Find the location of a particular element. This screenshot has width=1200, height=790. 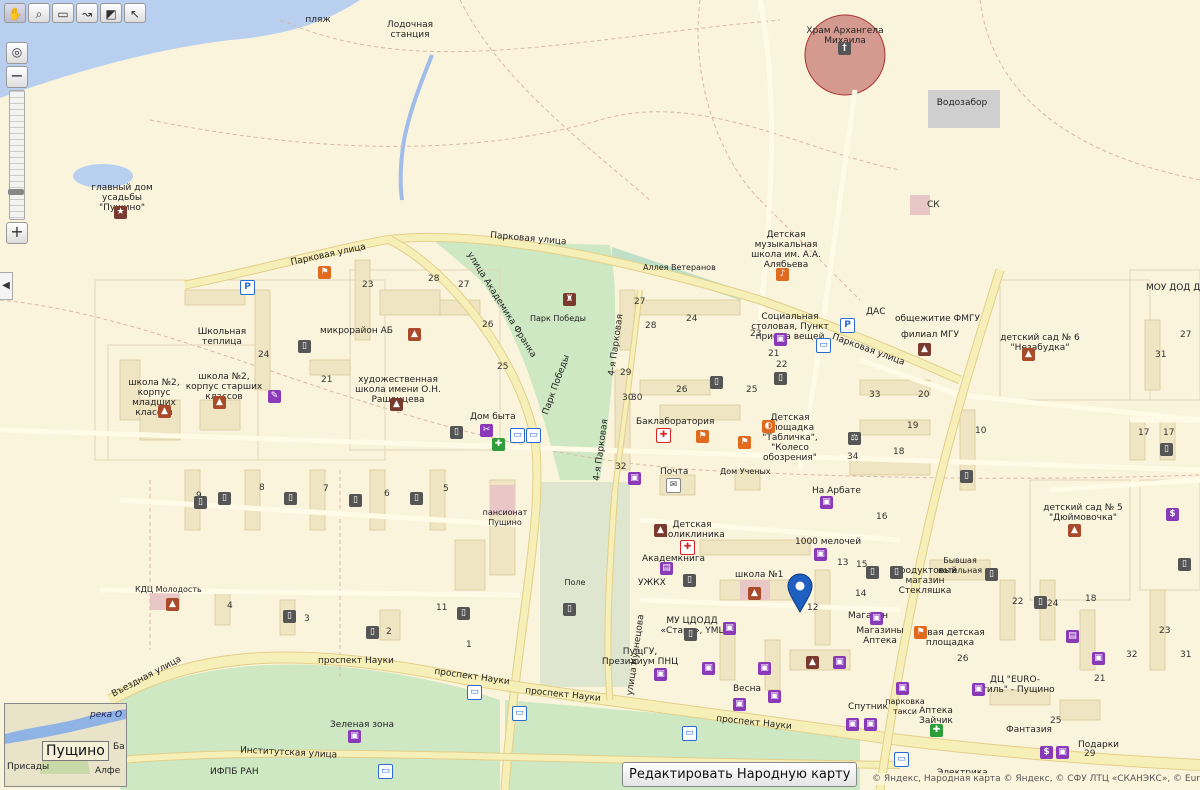

court-icon: ⚖ is located at coordinates (854, 438).